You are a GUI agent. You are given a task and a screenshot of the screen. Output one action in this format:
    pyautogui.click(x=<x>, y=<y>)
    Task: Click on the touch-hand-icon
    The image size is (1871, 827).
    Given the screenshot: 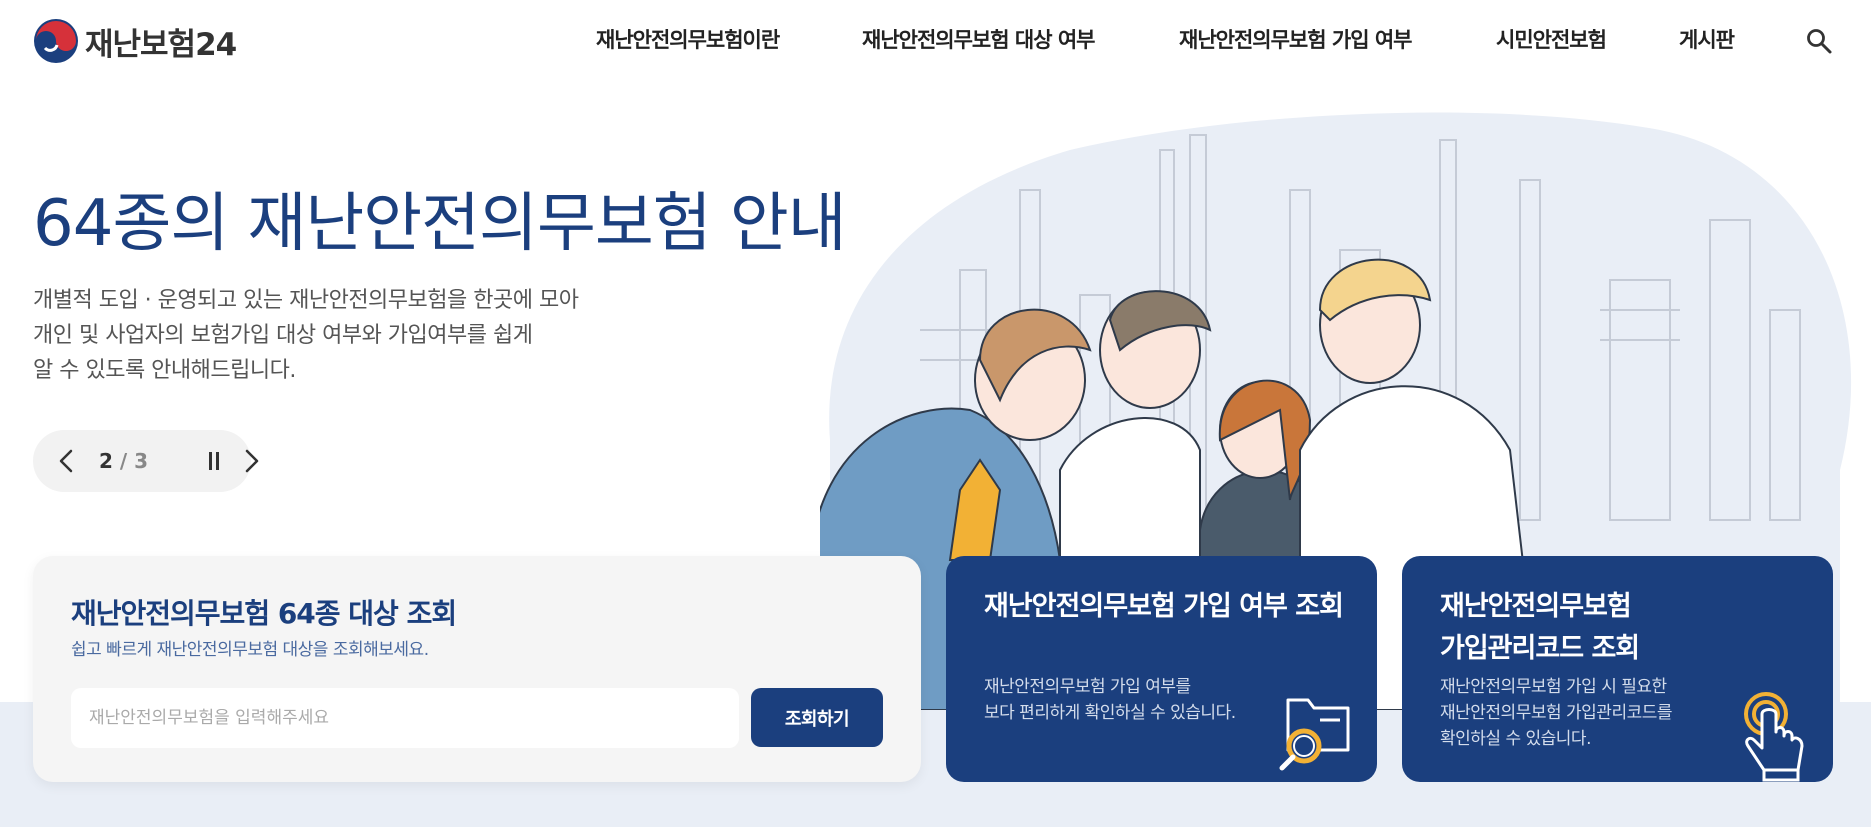 What is the action you would take?
    pyautogui.click(x=1774, y=737)
    